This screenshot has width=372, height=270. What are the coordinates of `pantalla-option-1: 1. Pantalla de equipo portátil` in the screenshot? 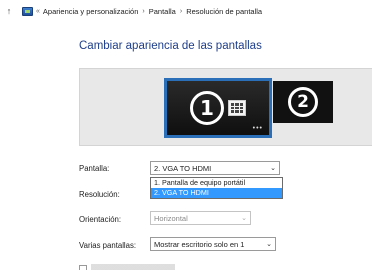 It's located at (216, 183).